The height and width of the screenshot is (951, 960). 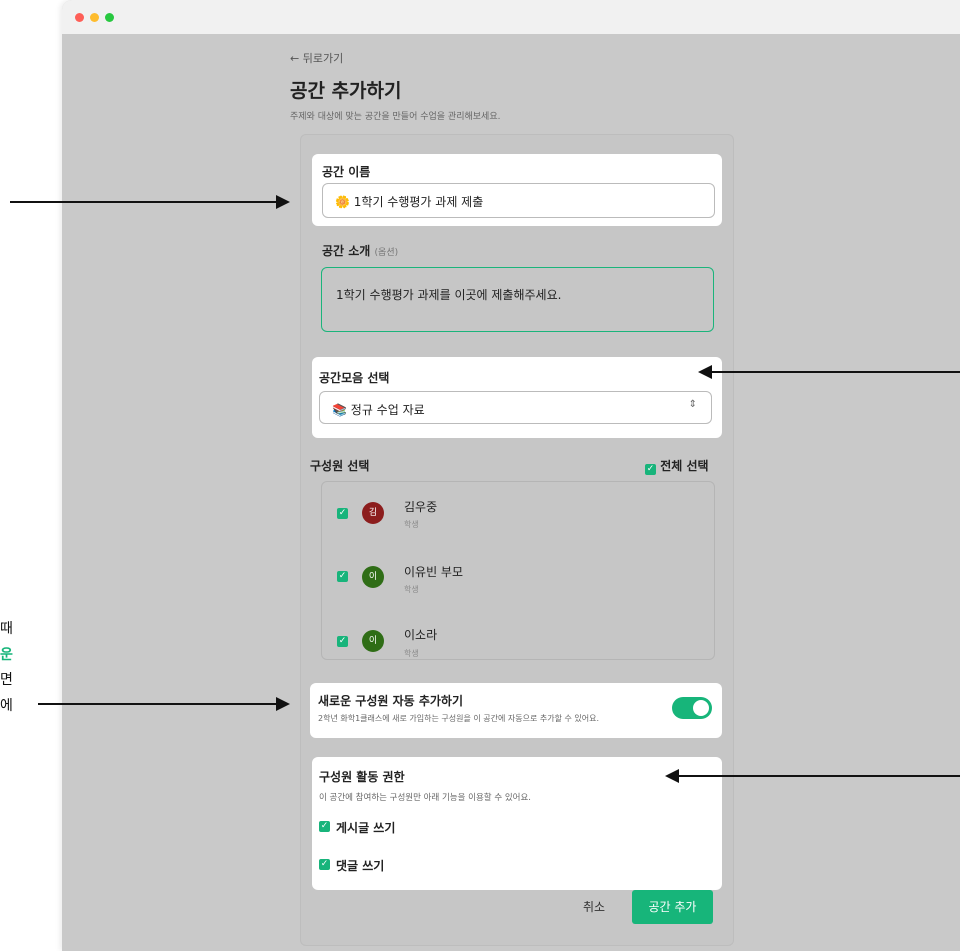 I want to click on page-title: 공간 추가하기, so click(x=346, y=91).